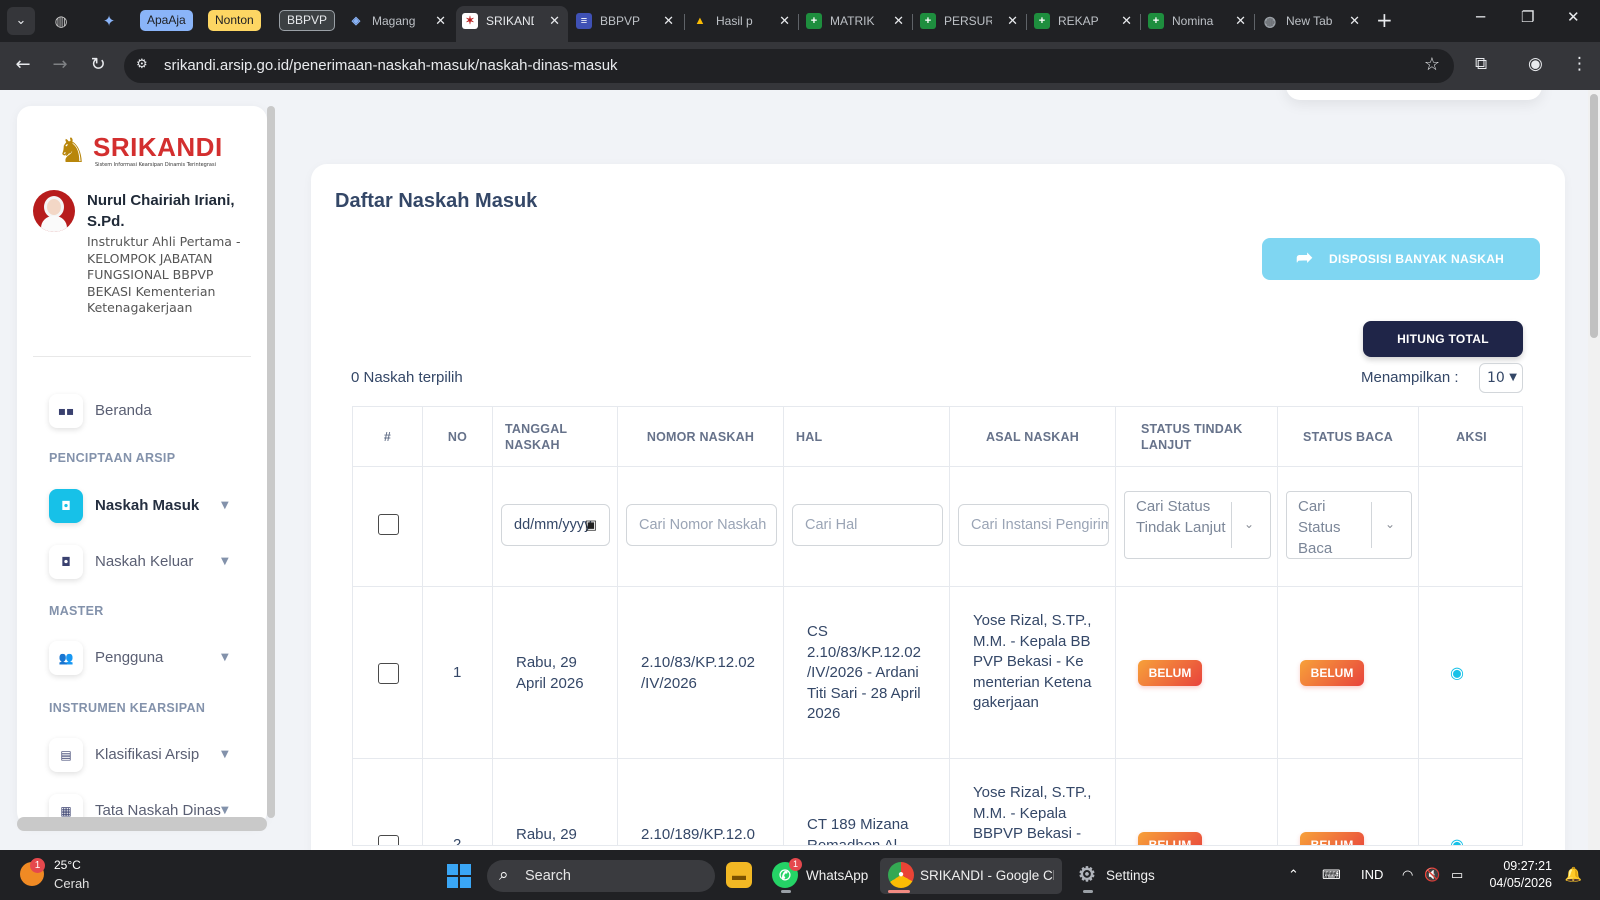 The height and width of the screenshot is (900, 1600). What do you see at coordinates (71, 883) in the screenshot?
I see `weather-condition: Cerah` at bounding box center [71, 883].